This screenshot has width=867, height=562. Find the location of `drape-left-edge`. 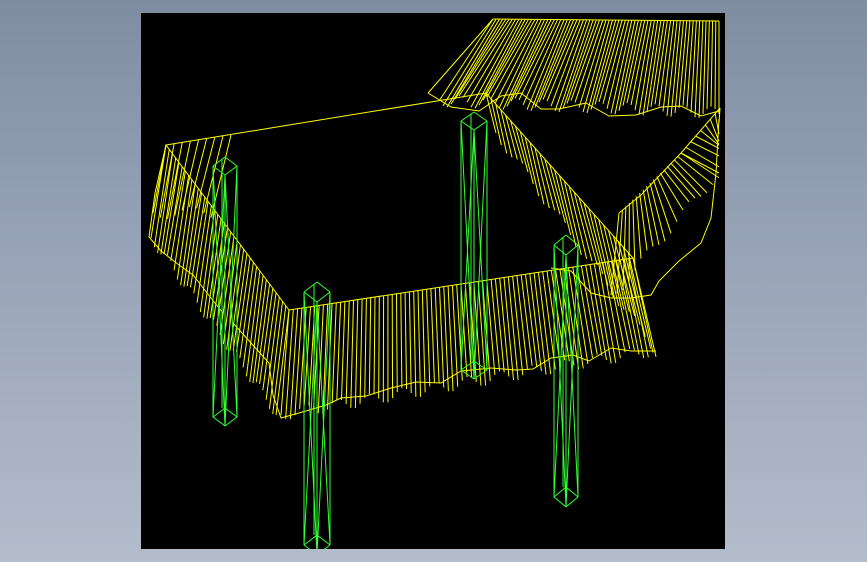

drape-left-edge is located at coordinates (460, 56).